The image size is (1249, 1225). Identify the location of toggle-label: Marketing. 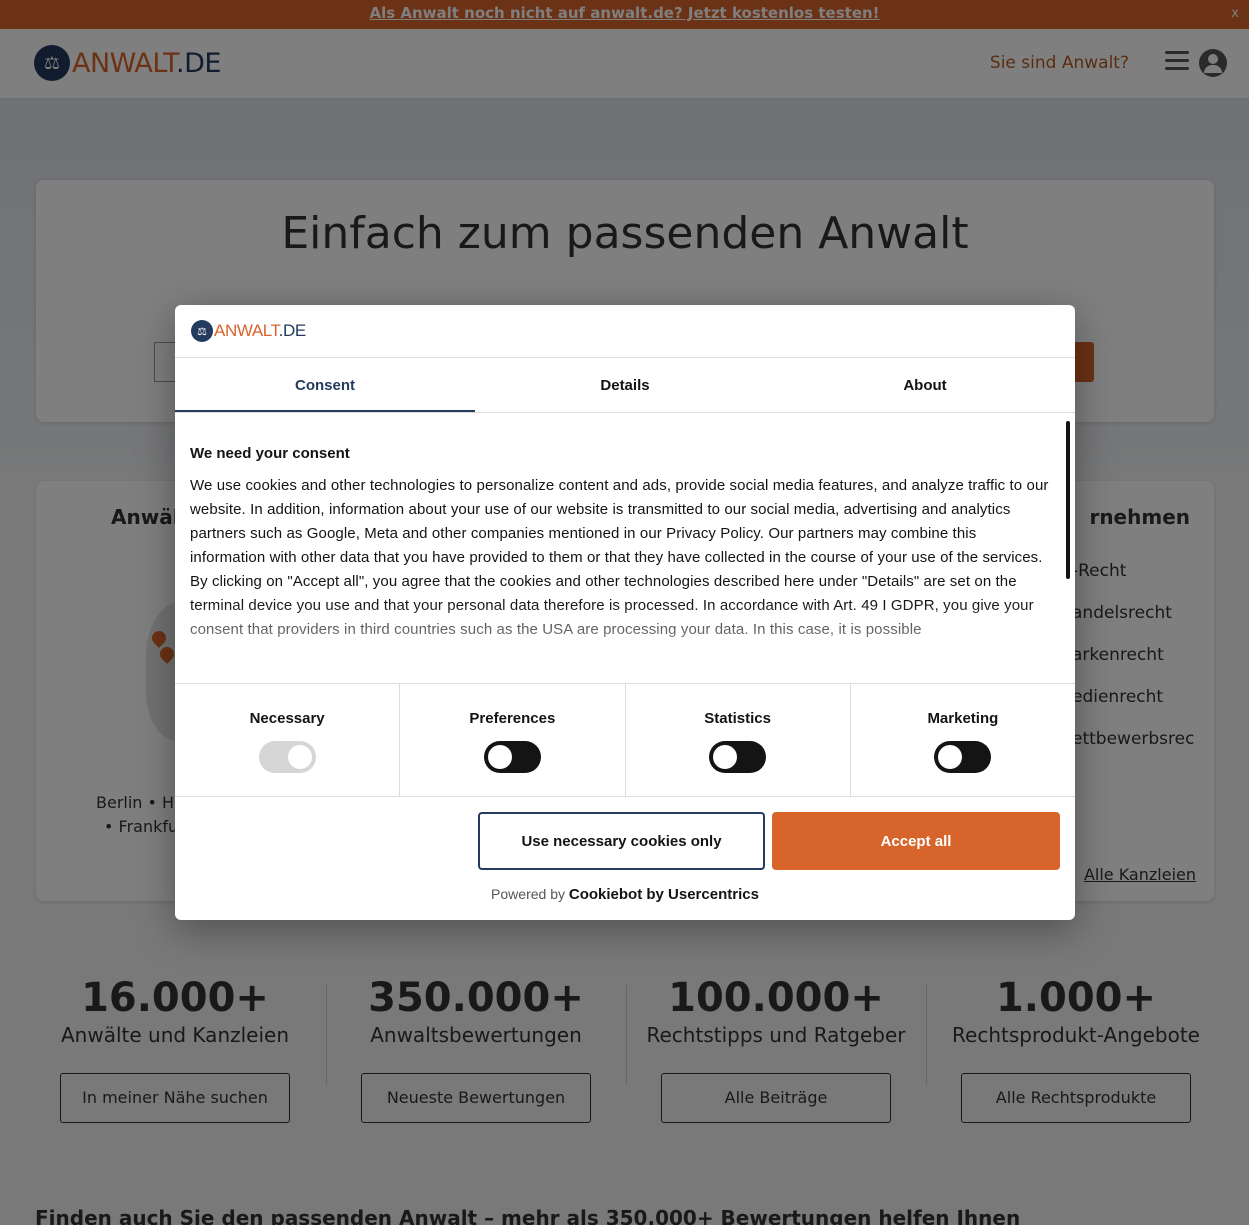
(963, 718).